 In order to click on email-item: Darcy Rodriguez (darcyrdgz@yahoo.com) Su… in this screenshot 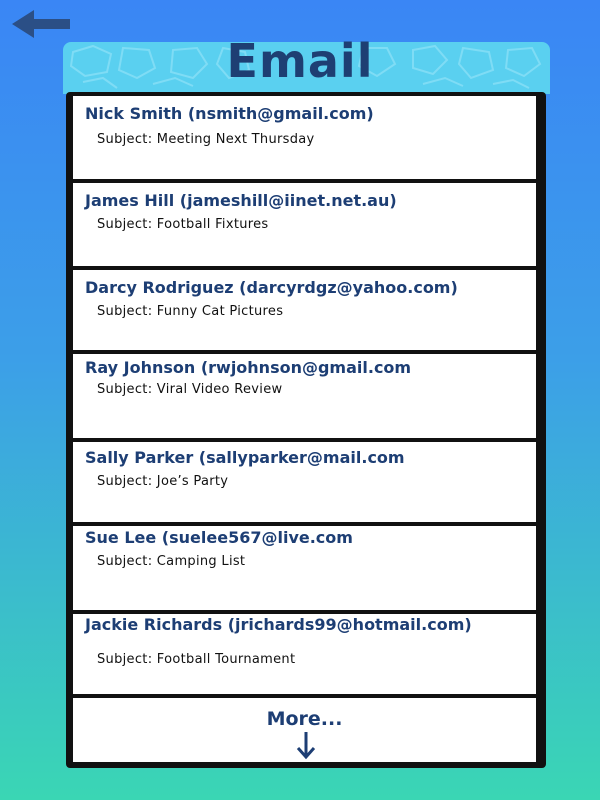, I will do `click(304, 310)`.